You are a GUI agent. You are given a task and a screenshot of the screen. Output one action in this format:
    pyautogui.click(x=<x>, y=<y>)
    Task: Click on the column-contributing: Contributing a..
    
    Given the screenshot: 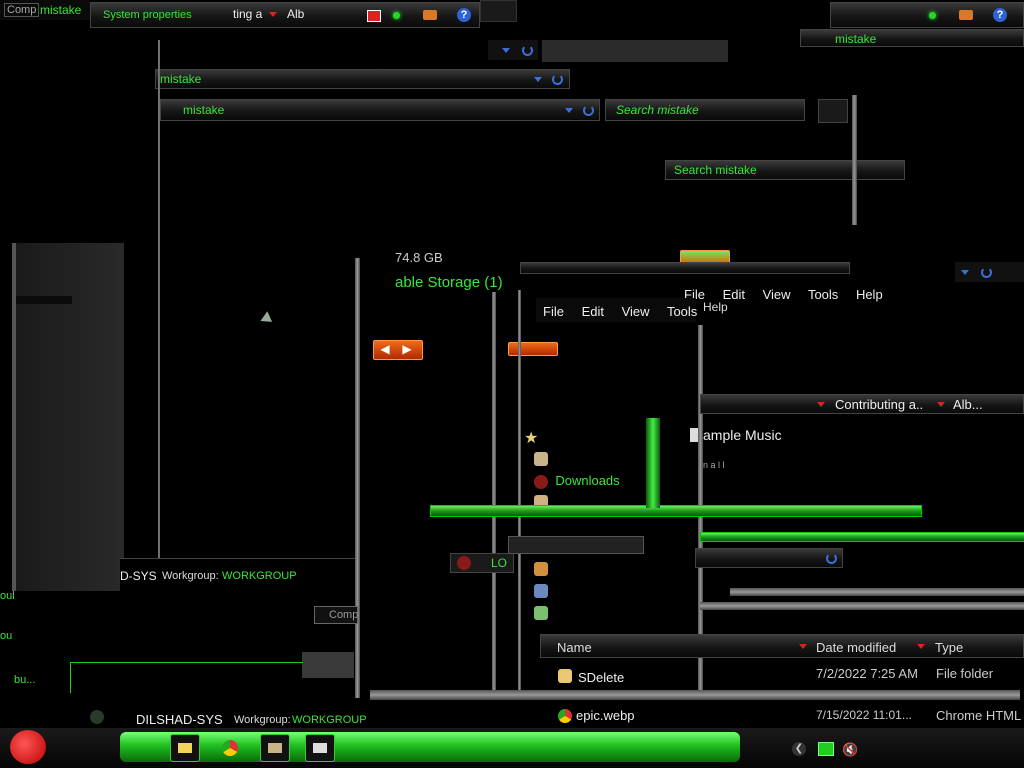 What is the action you would take?
    pyautogui.click(x=879, y=404)
    